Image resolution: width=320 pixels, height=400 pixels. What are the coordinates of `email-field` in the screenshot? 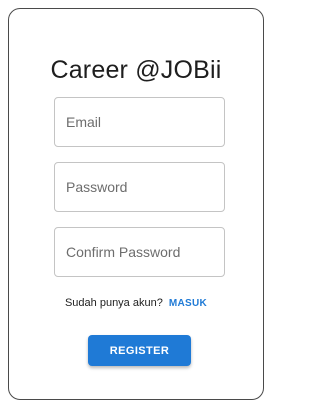 It's located at (139, 122).